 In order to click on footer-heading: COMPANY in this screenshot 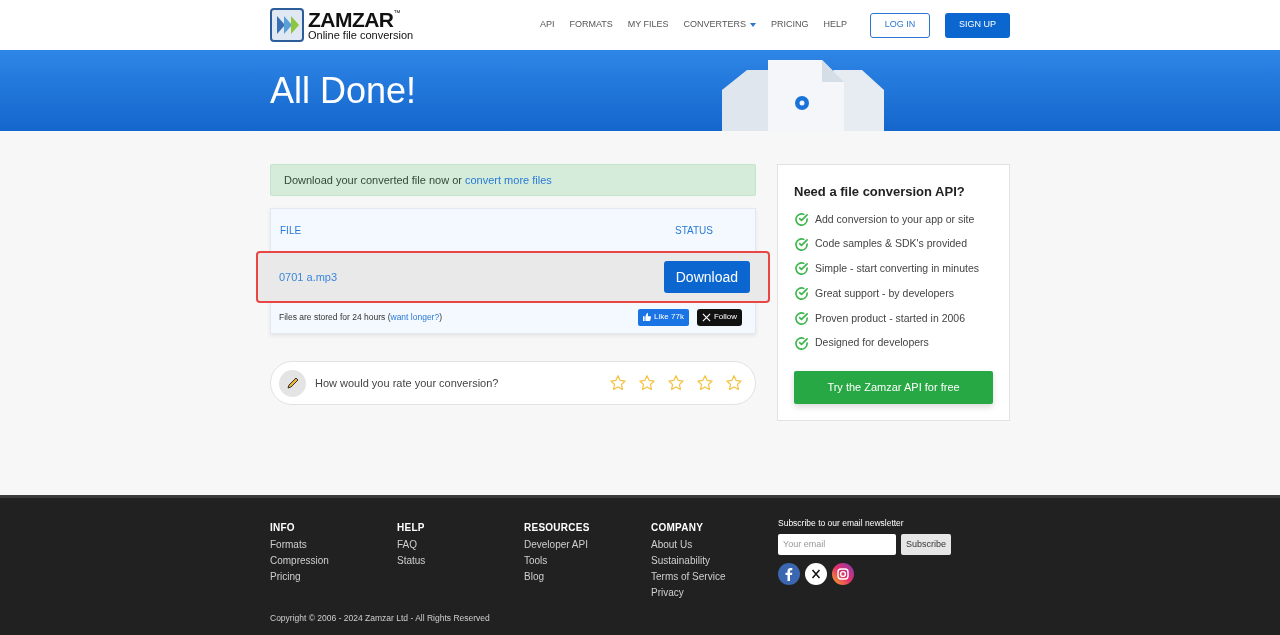, I will do `click(678, 528)`.